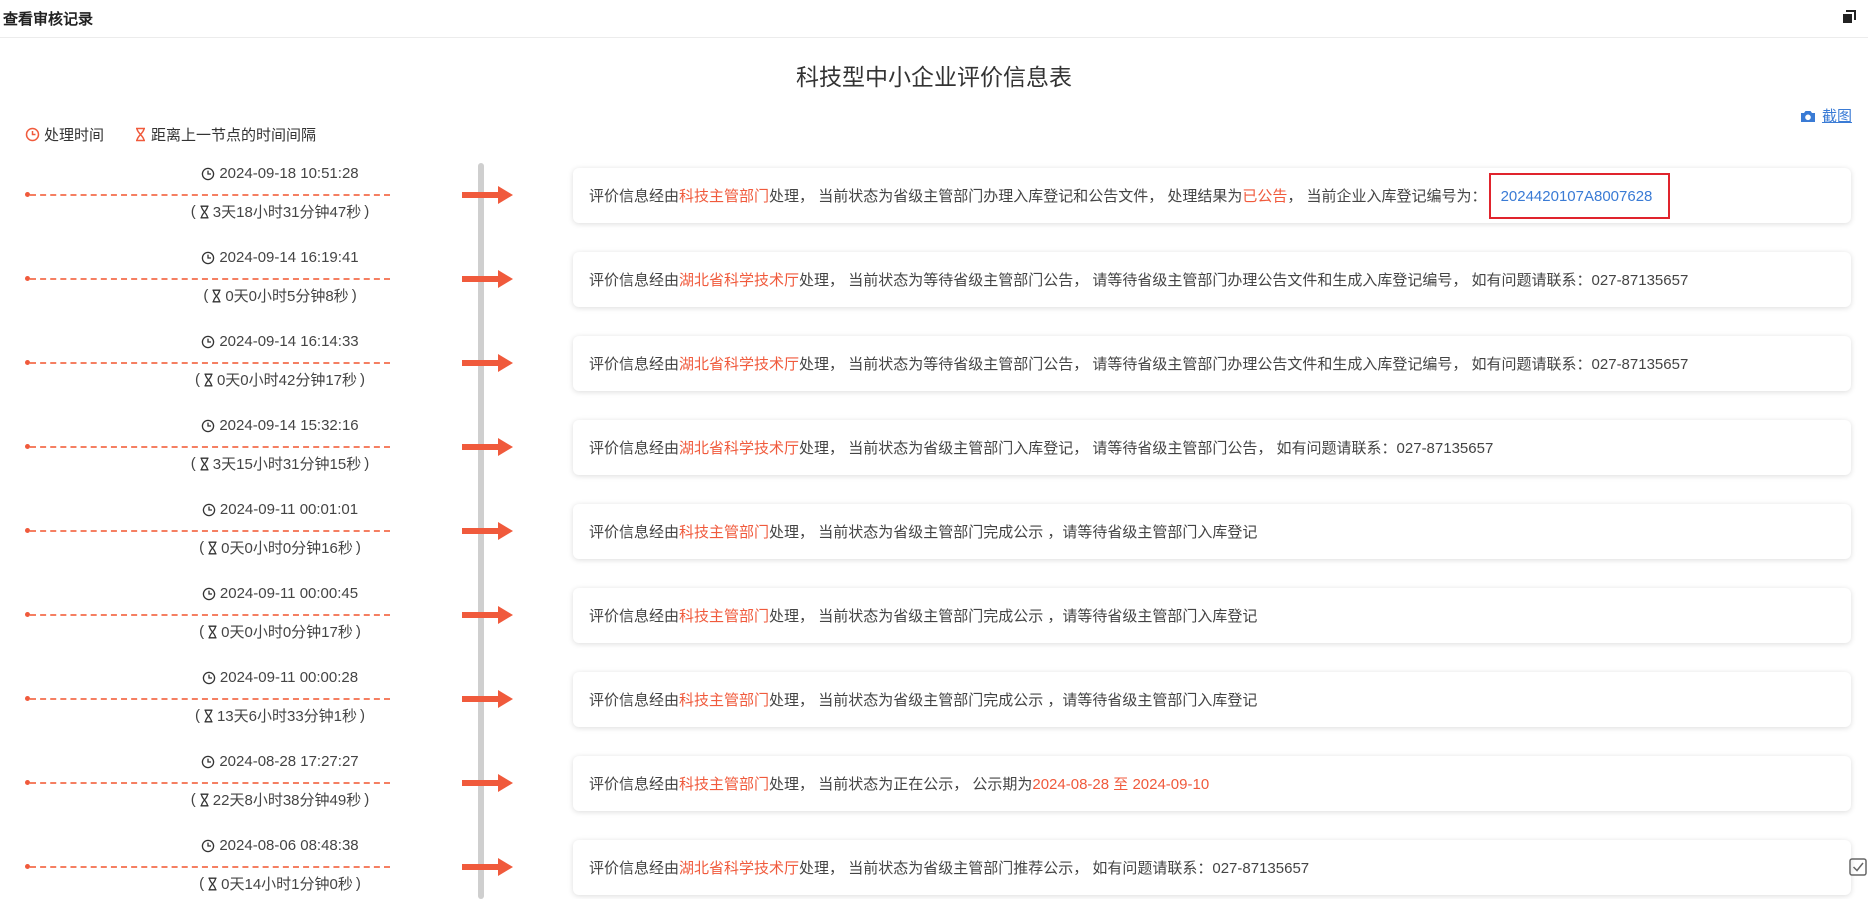  Describe the element at coordinates (225, 134) in the screenshot. I see `legend-interval: 距离上一节点的时间间隔` at that location.